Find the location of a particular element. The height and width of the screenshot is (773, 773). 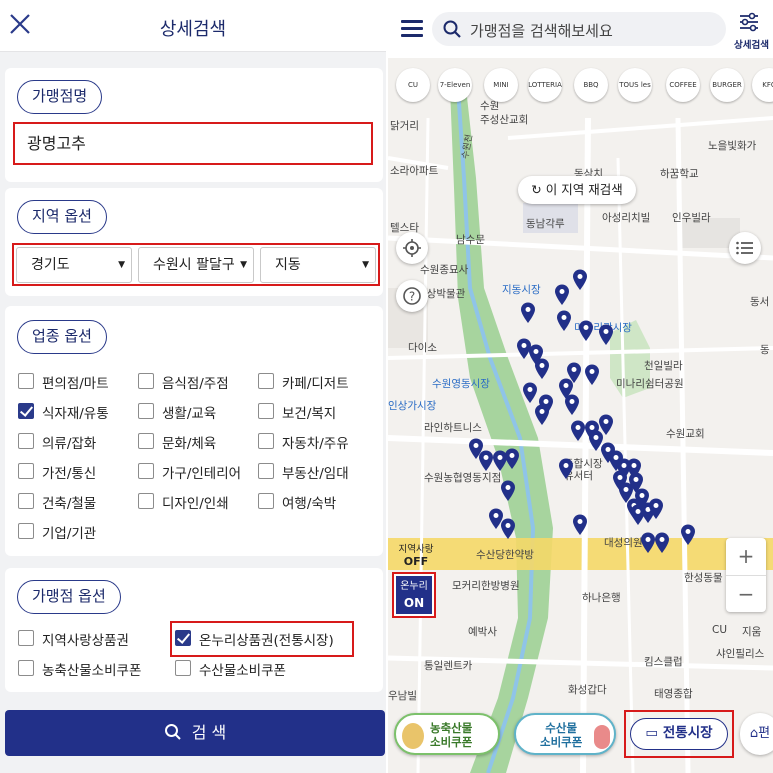

onnuri-label: 온누리 is located at coordinates (414, 586).